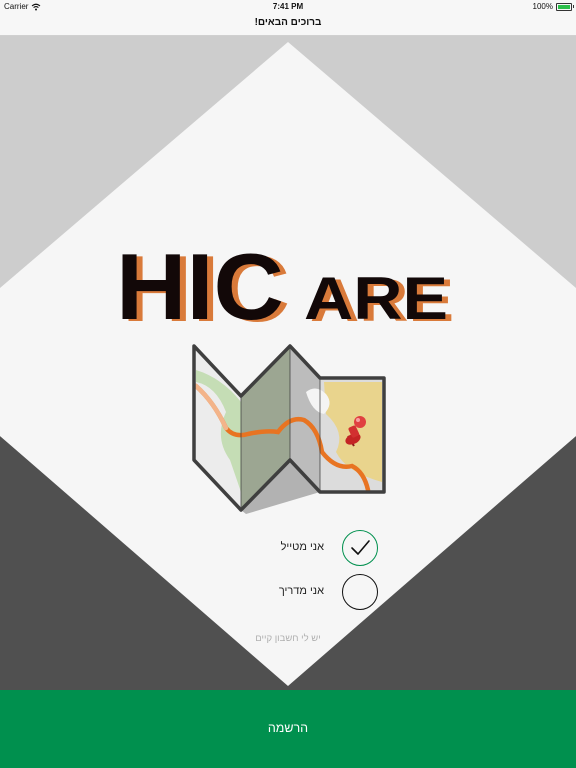 The image size is (576, 768). What do you see at coordinates (200, 285) in the screenshot?
I see `logo-text-part1: HIC` at bounding box center [200, 285].